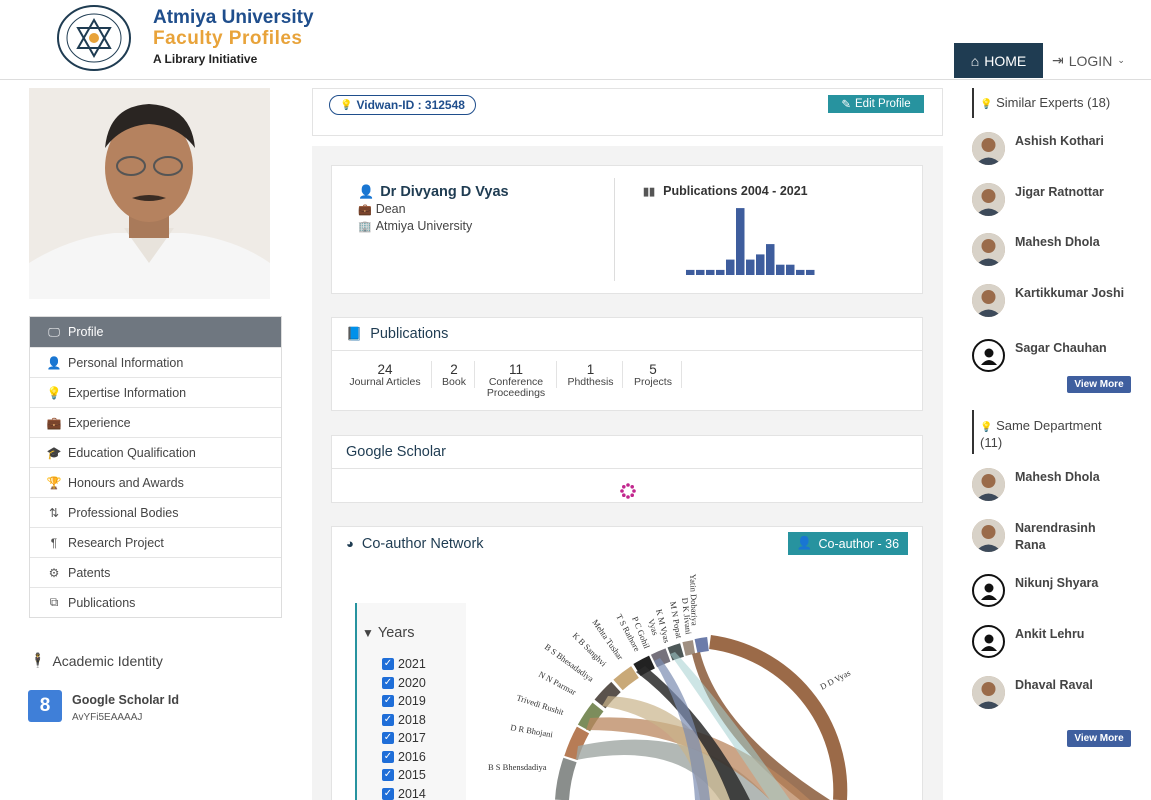 The height and width of the screenshot is (800, 1151). What do you see at coordinates (402, 105) in the screenshot?
I see `vidwan-id-badge: 💡 Vidwan-ID : 312548` at bounding box center [402, 105].